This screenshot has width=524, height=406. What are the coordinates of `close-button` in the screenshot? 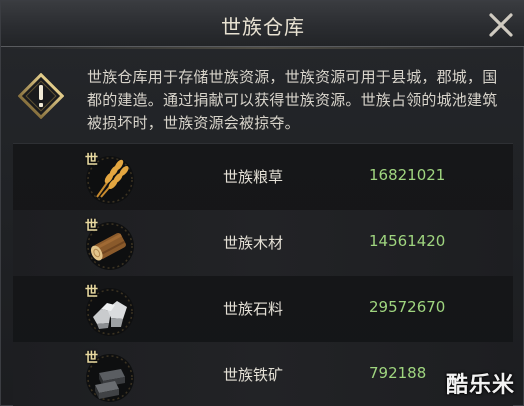 It's located at (501, 25).